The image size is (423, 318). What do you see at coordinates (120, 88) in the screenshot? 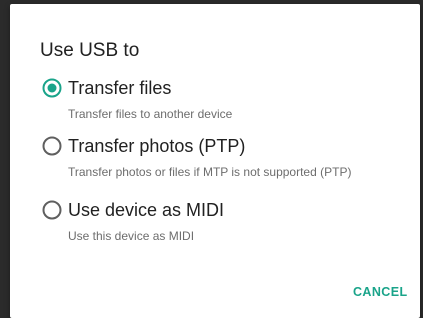
I see `option-label-transfer-files: Transfer files` at bounding box center [120, 88].